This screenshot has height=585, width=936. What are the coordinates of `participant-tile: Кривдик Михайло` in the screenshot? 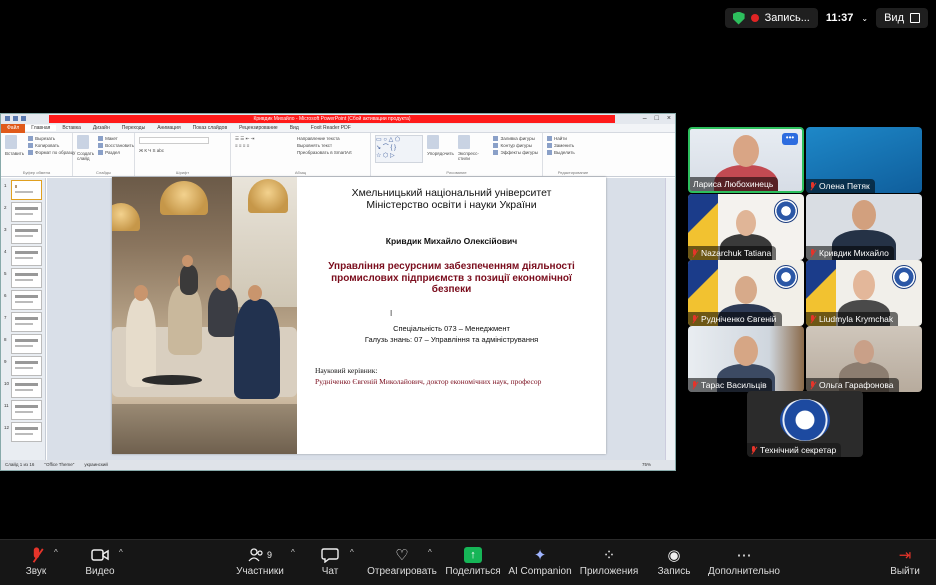 It's located at (864, 227).